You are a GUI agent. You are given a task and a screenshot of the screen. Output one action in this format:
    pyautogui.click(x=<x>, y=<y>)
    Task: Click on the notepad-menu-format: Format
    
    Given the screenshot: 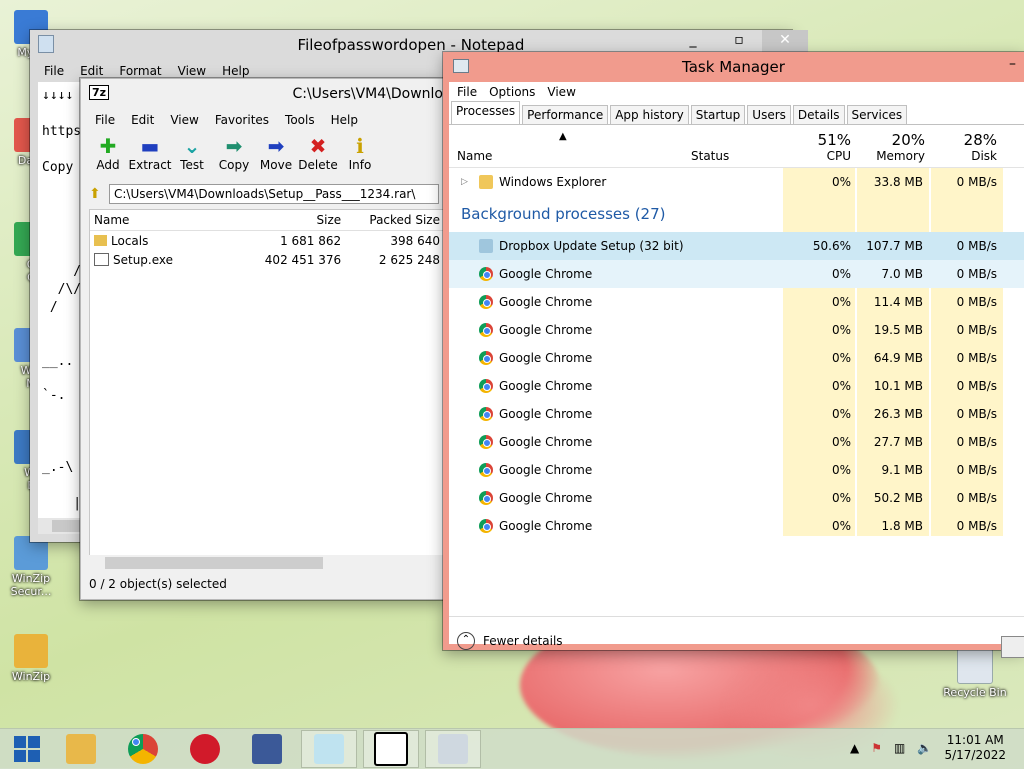 What is the action you would take?
    pyautogui.click(x=140, y=71)
    